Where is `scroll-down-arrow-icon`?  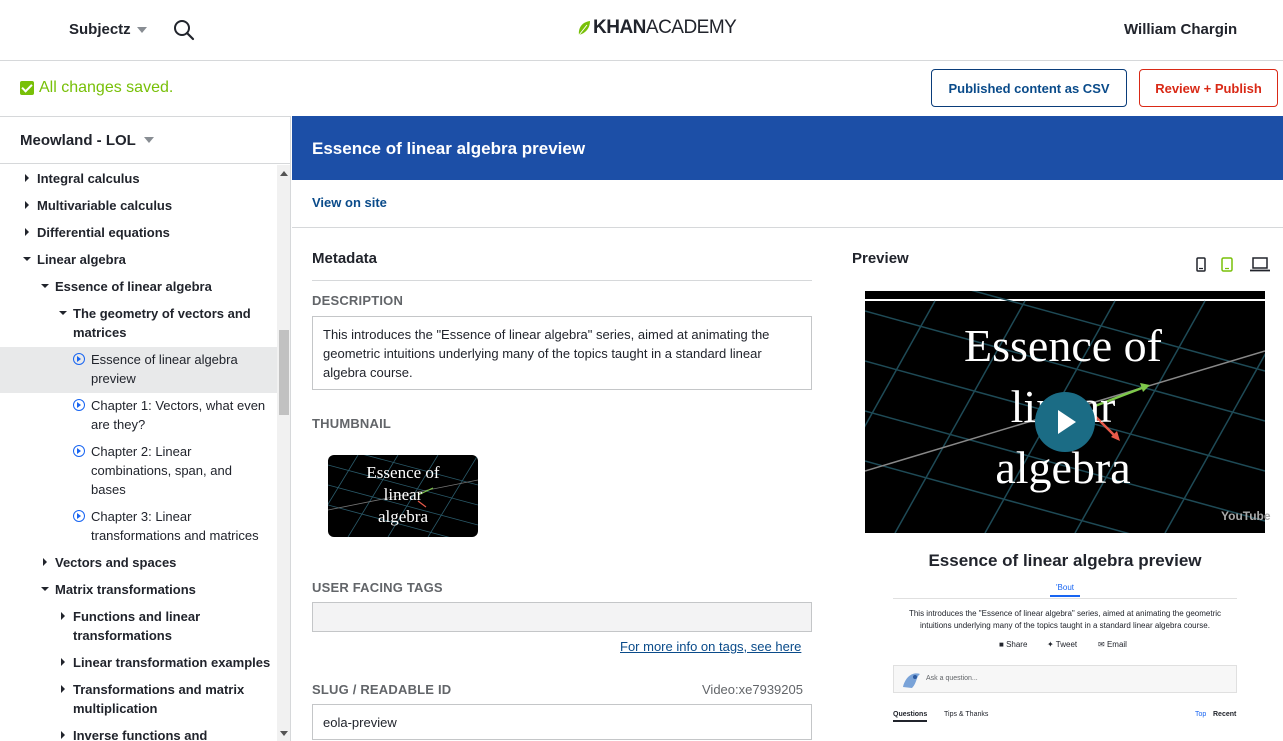 scroll-down-arrow-icon is located at coordinates (284, 733).